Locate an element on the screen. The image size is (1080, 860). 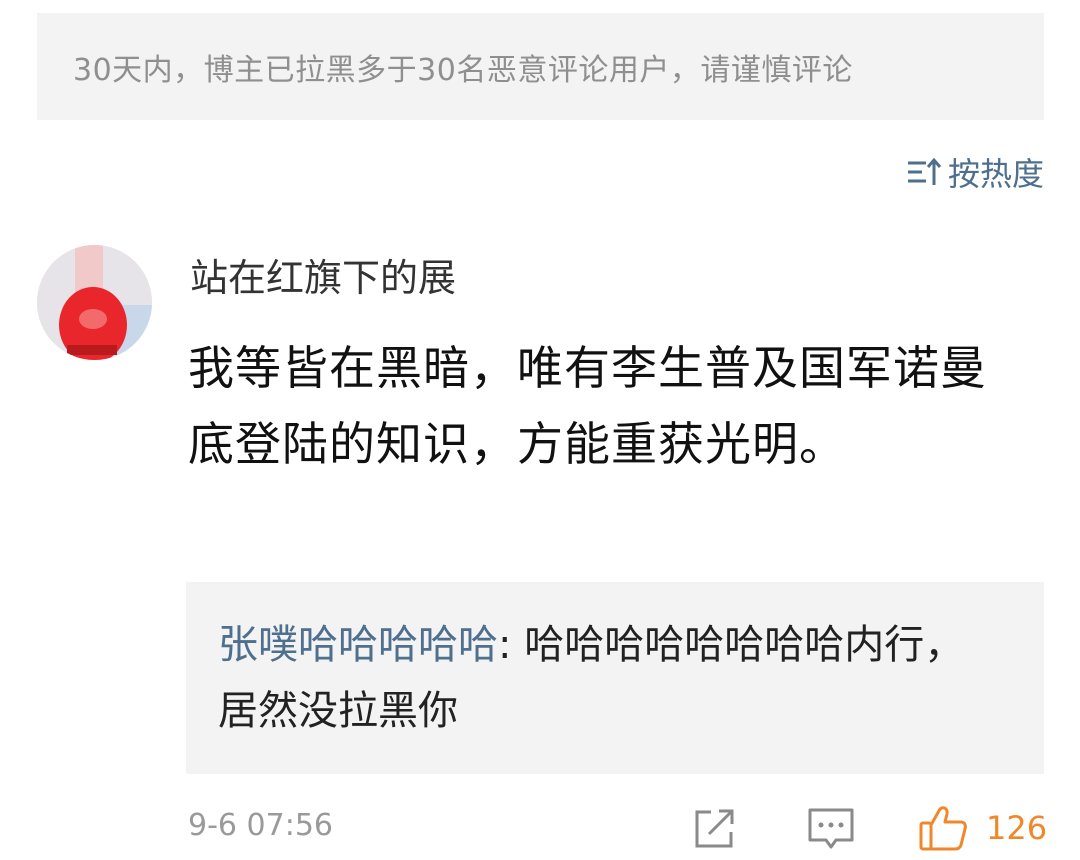
sort-by-popularity-button: 按热度 is located at coordinates (975, 172).